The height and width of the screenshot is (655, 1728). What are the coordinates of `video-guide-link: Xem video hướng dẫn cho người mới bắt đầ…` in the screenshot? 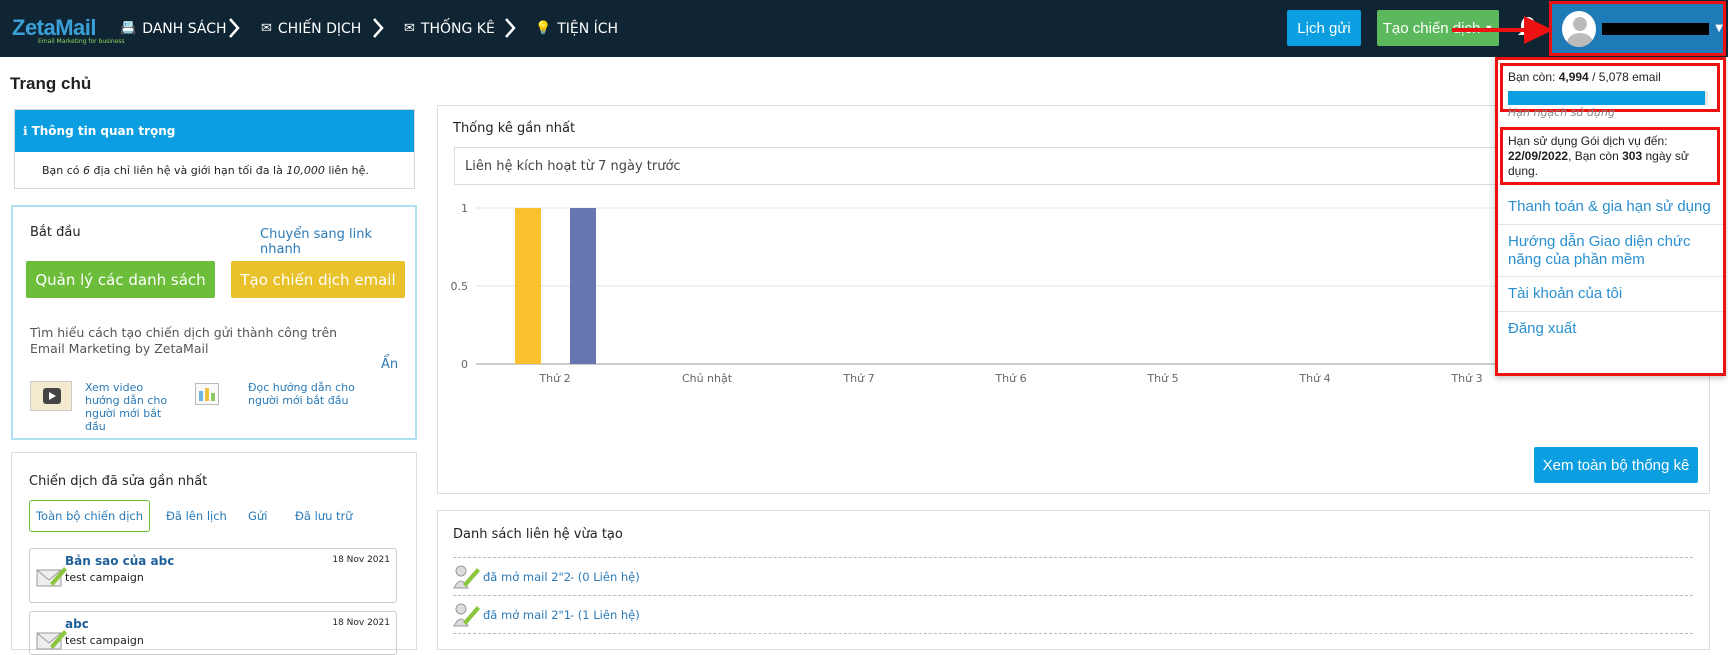 It's located at (131, 407).